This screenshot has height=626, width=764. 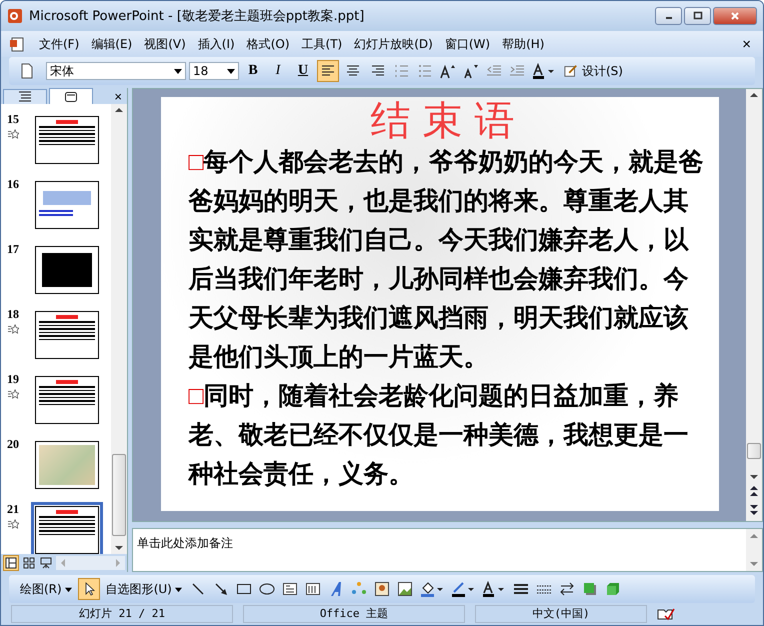 What do you see at coordinates (668, 16) in the screenshot?
I see `minimize-button` at bounding box center [668, 16].